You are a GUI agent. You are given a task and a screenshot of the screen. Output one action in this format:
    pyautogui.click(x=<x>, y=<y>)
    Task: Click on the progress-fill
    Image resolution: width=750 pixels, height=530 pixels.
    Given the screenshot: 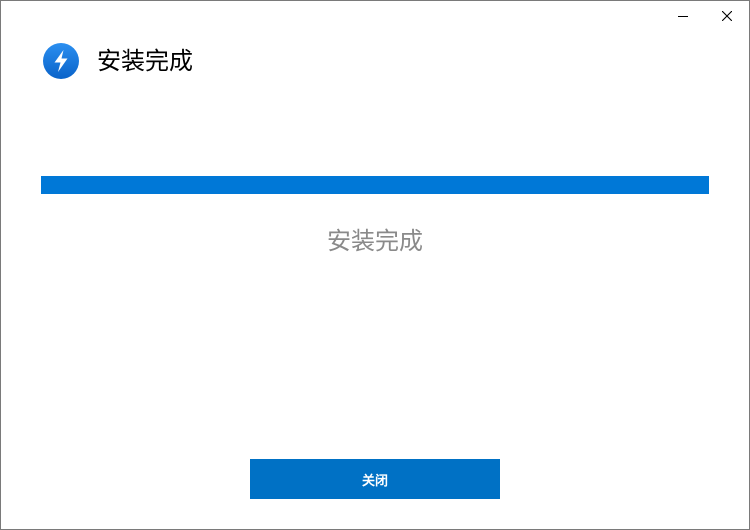 What is the action you would take?
    pyautogui.click(x=375, y=185)
    